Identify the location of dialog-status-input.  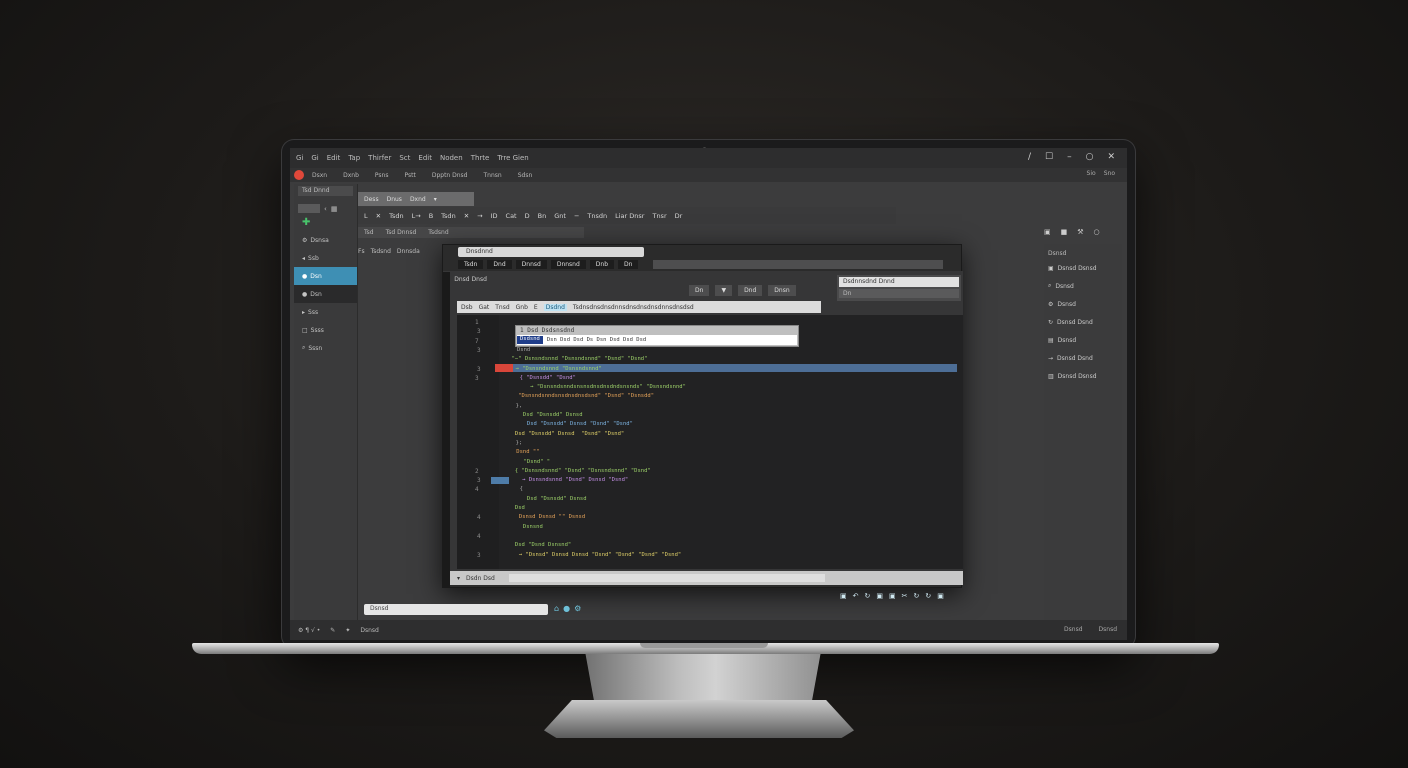
(666, 578).